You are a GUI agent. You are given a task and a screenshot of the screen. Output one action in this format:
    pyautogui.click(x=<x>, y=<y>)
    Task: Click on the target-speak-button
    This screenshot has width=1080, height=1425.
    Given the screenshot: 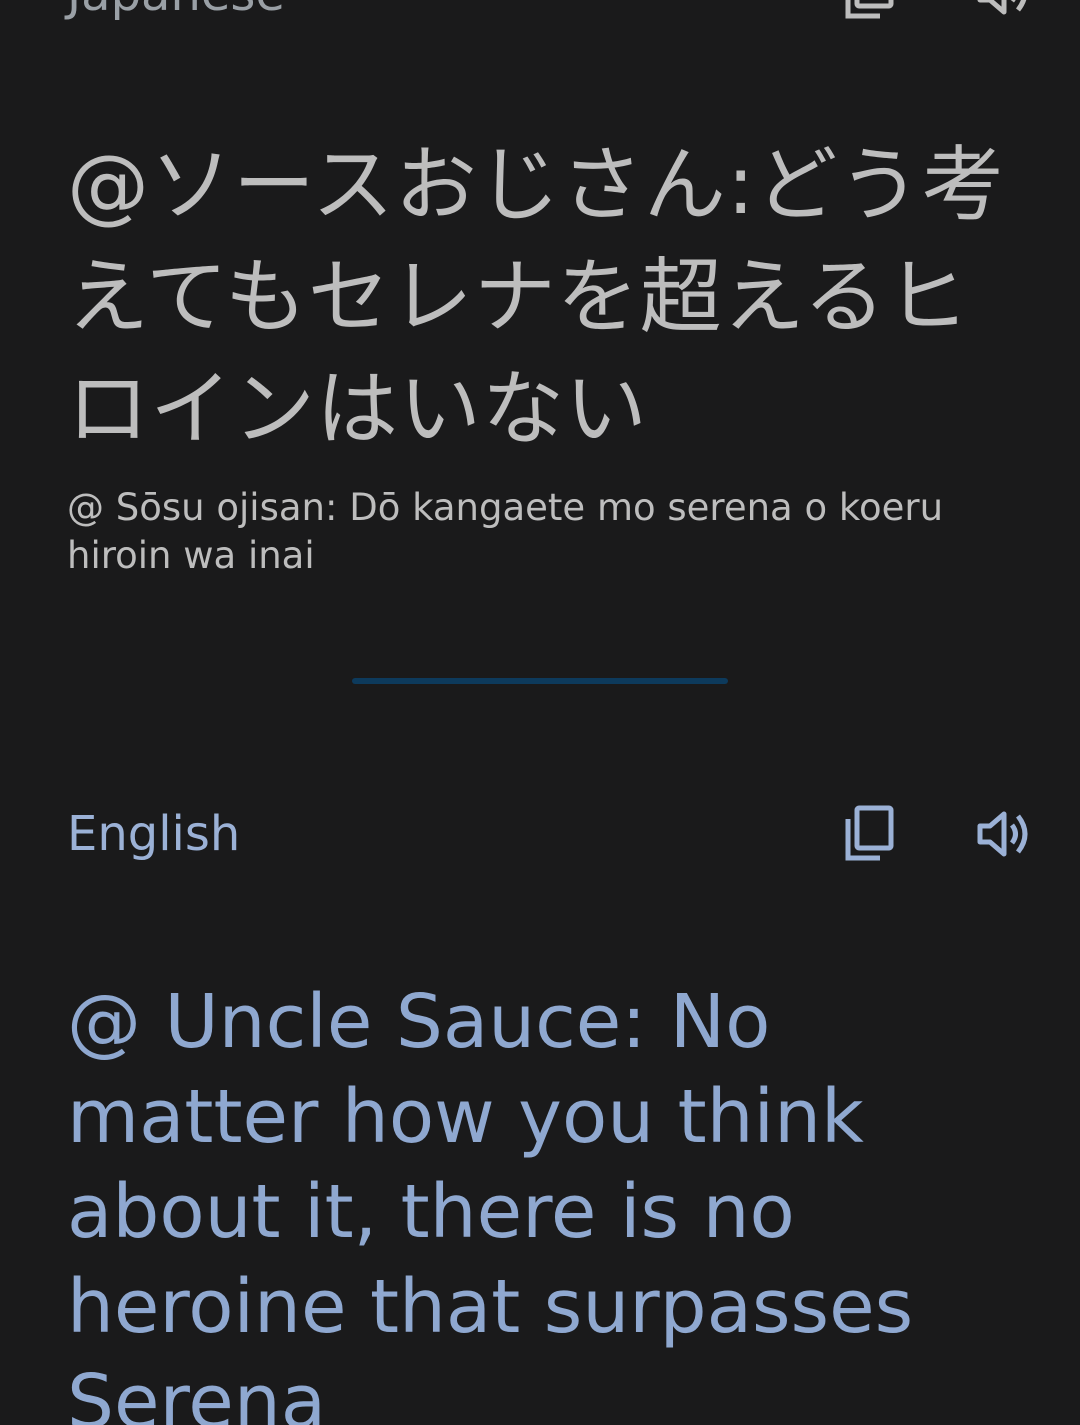 What is the action you would take?
    pyautogui.click(x=1002, y=834)
    